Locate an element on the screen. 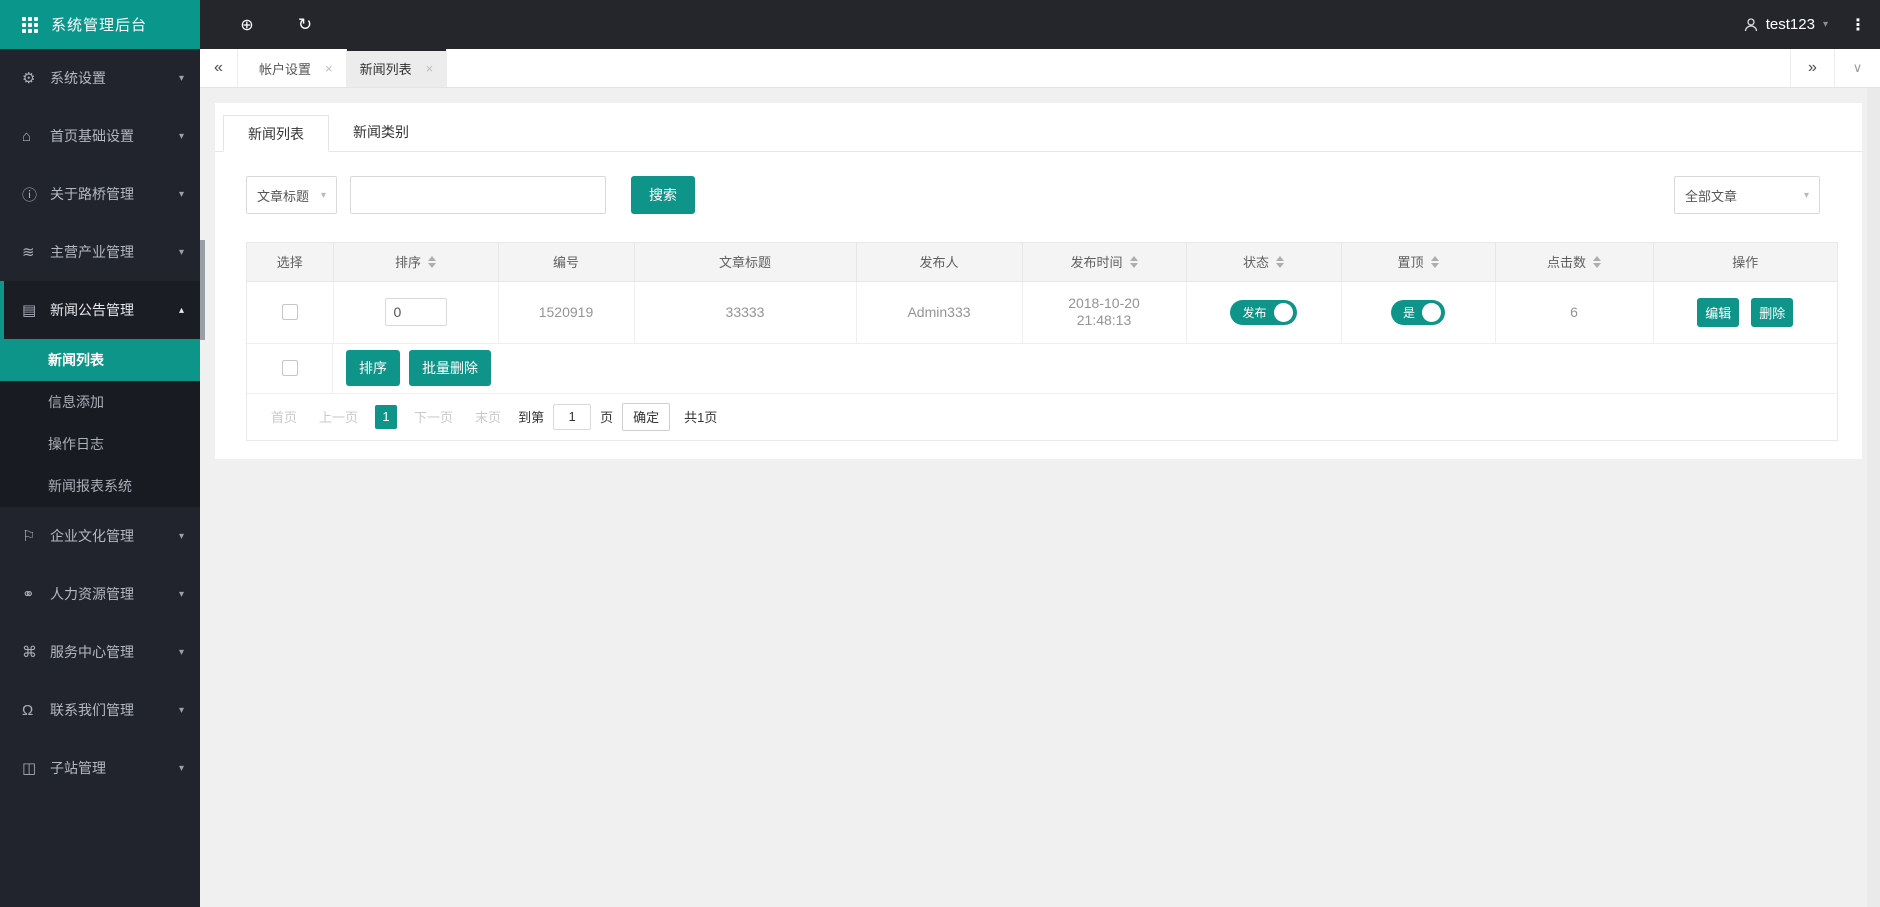  col-status: 状态 is located at coordinates (1264, 262).